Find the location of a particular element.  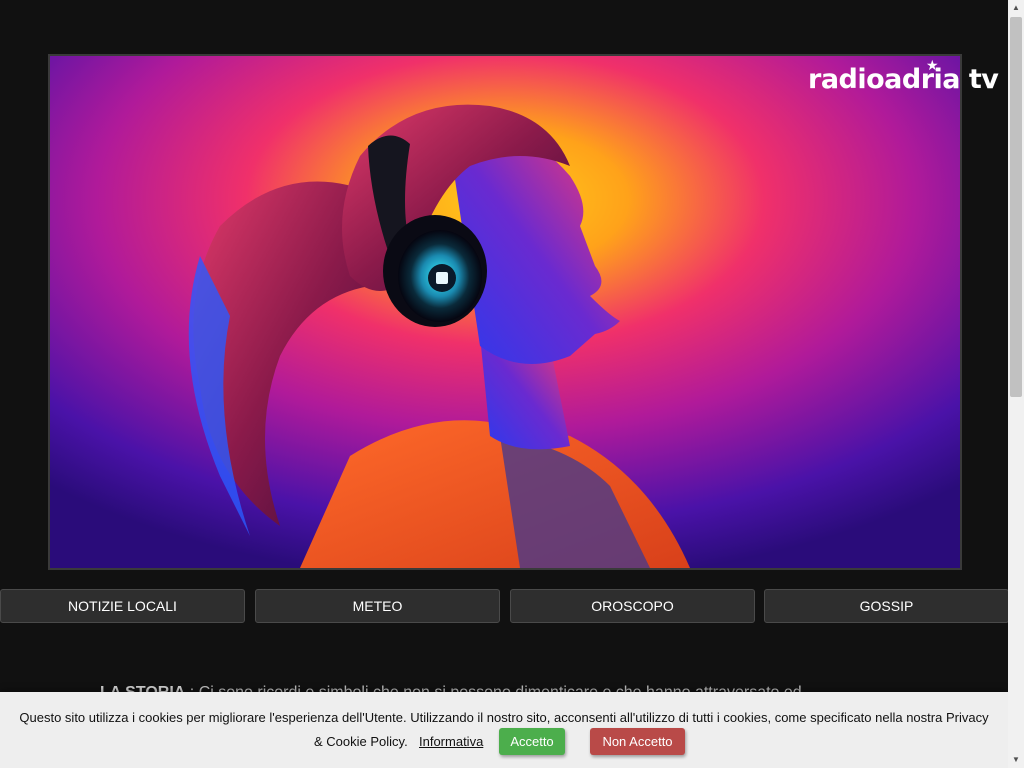

scroll-up-arrow-icon: ▲ is located at coordinates (1016, 8).